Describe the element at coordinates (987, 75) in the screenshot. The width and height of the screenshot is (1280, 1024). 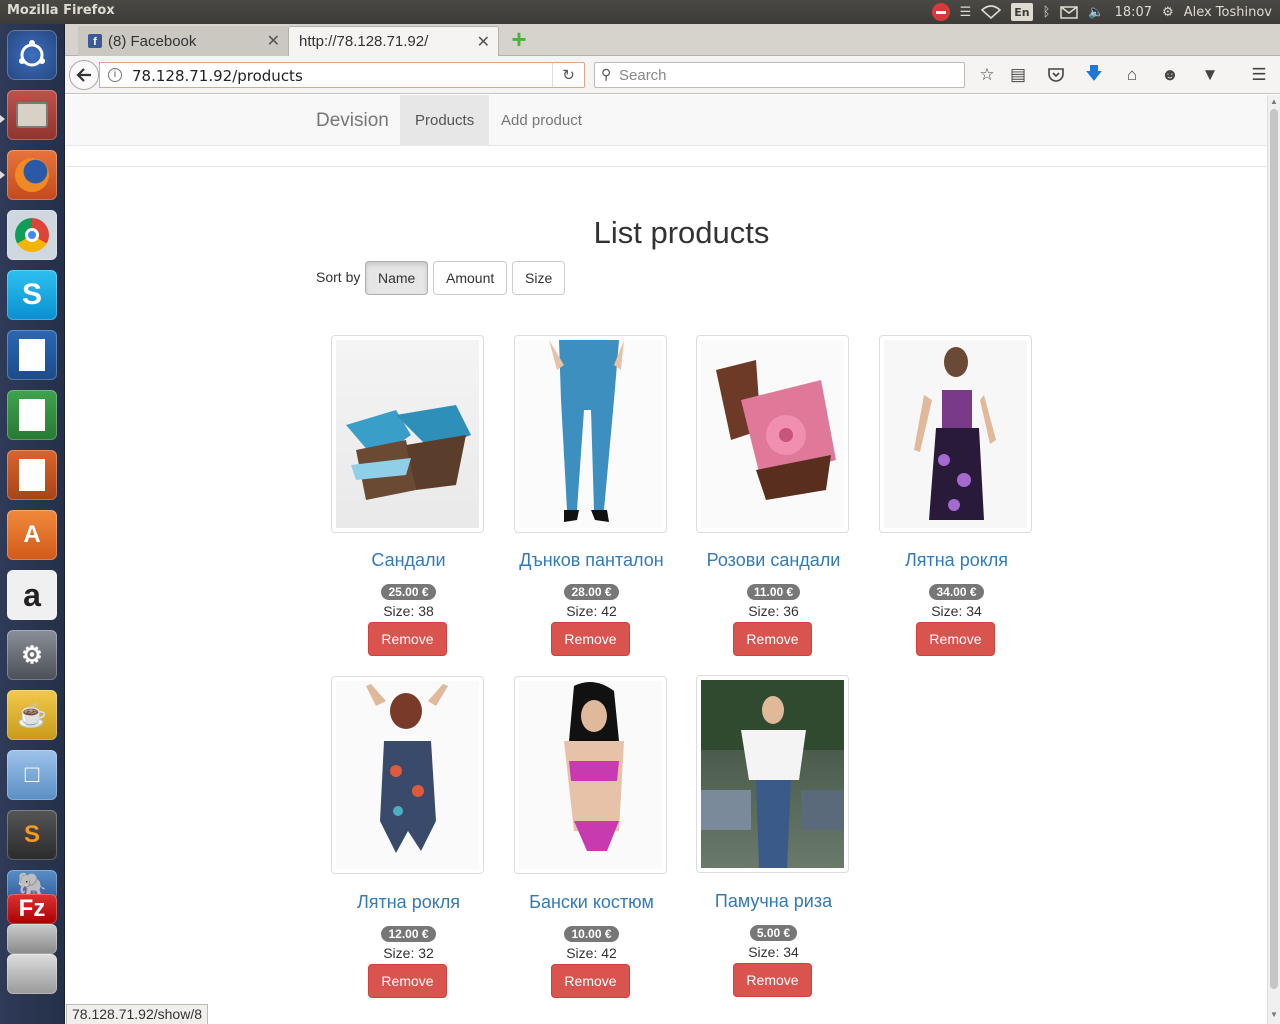
I see `bookmark-star-icon: ☆` at that location.